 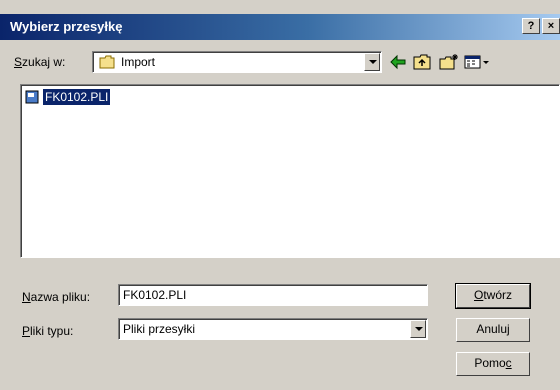 What do you see at coordinates (66, 26) in the screenshot?
I see `dialog-title: Wybierz przesyłkę` at bounding box center [66, 26].